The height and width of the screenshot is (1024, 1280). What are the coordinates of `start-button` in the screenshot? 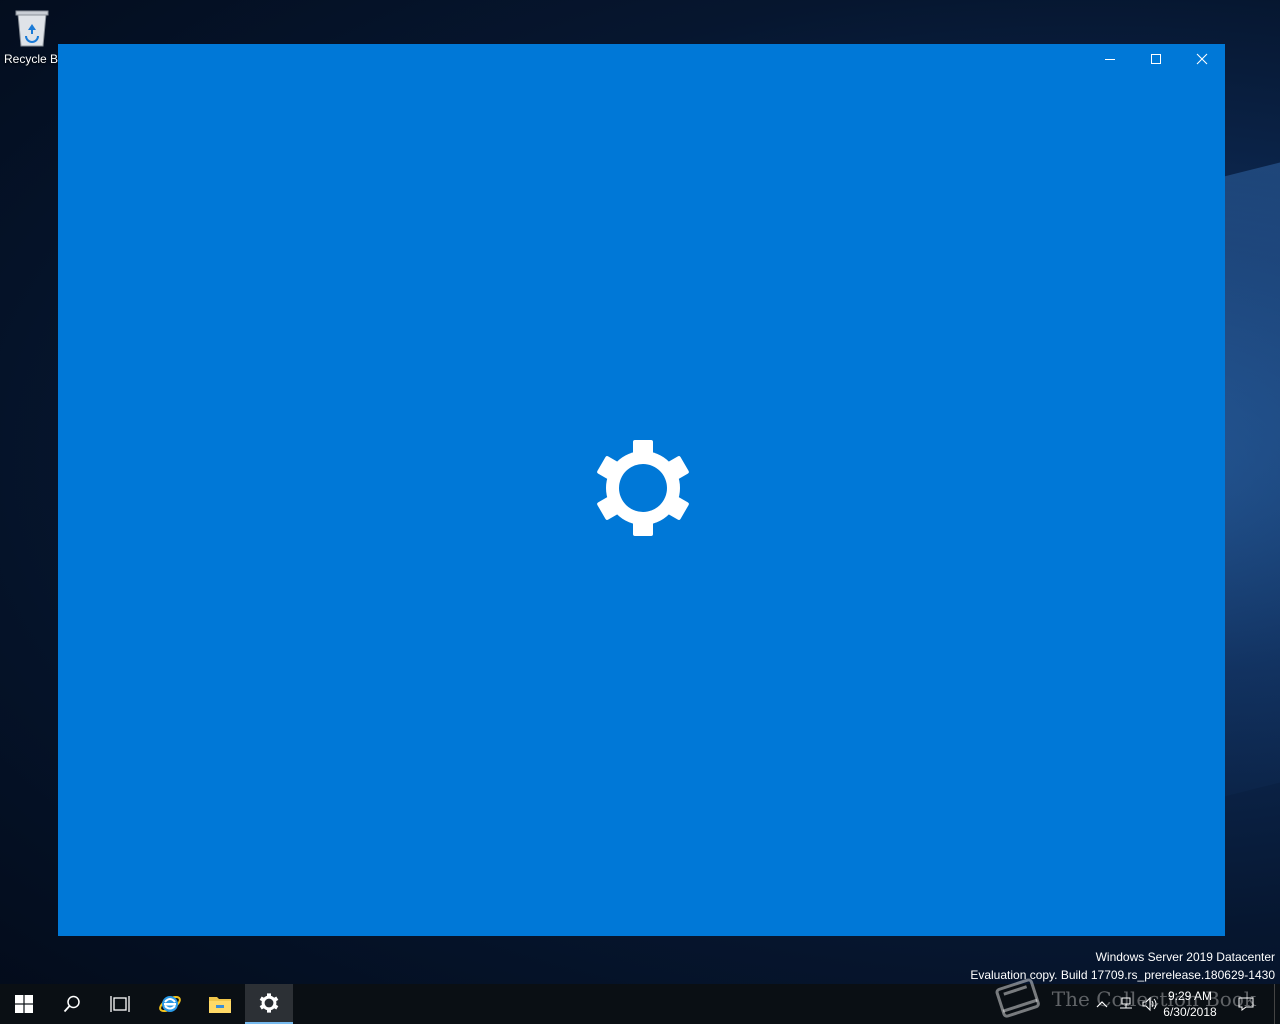 It's located at (24, 1004).